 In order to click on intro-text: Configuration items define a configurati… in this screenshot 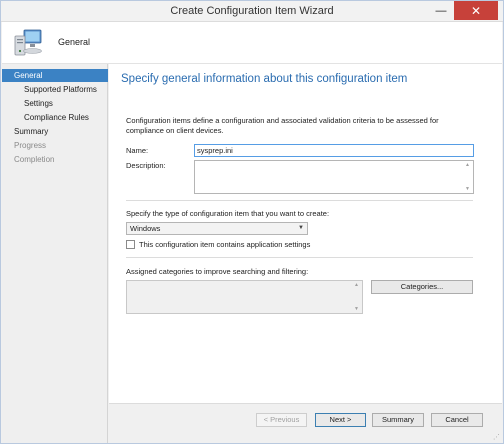, I will do `click(282, 125)`.